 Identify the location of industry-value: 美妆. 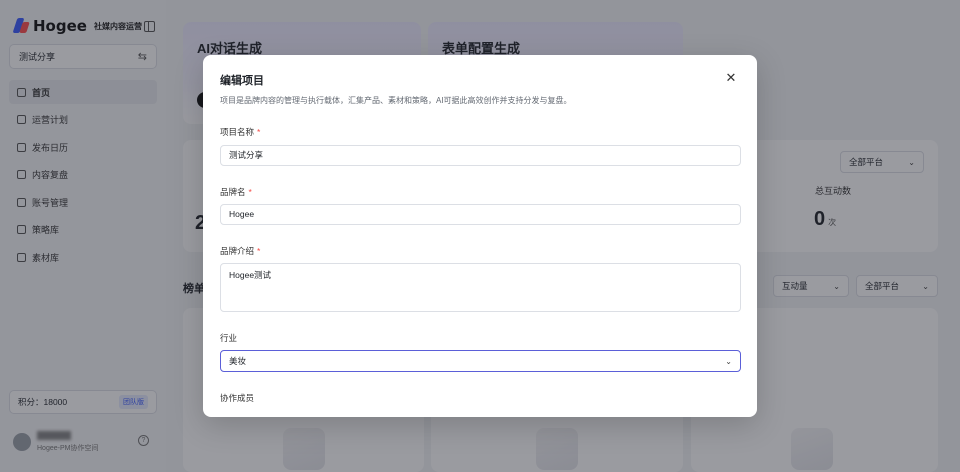
(238, 361).